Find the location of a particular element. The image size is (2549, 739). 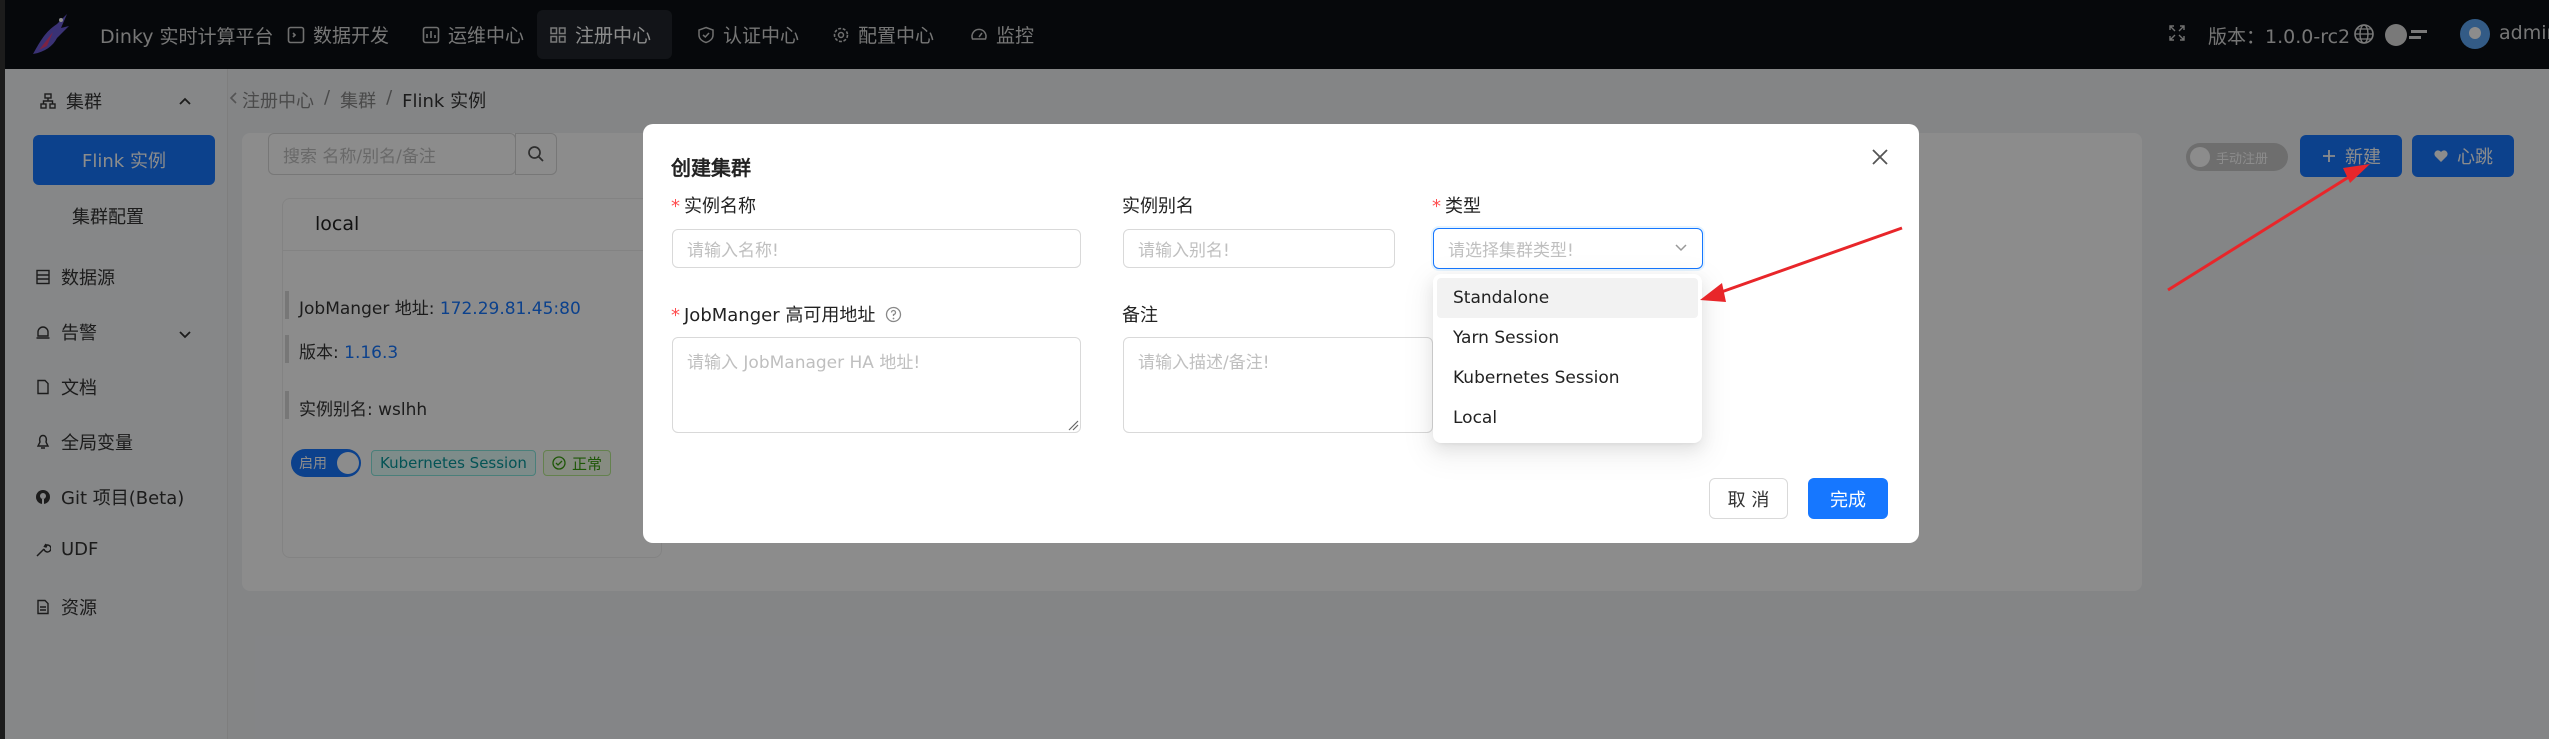

finish-button: 完成 is located at coordinates (1848, 498).